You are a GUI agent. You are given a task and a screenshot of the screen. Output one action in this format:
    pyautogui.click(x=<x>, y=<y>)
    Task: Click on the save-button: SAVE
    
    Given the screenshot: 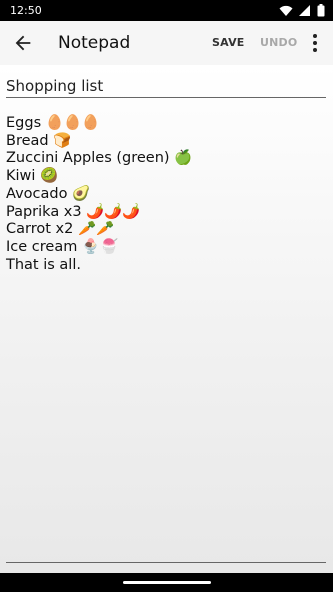 What is the action you would take?
    pyautogui.click(x=228, y=42)
    